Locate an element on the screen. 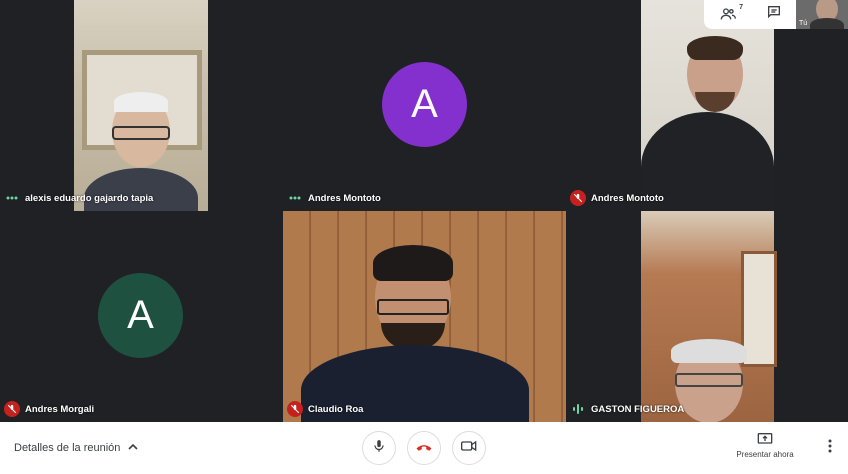 The image size is (848, 474). microphone-icon is located at coordinates (379, 448).